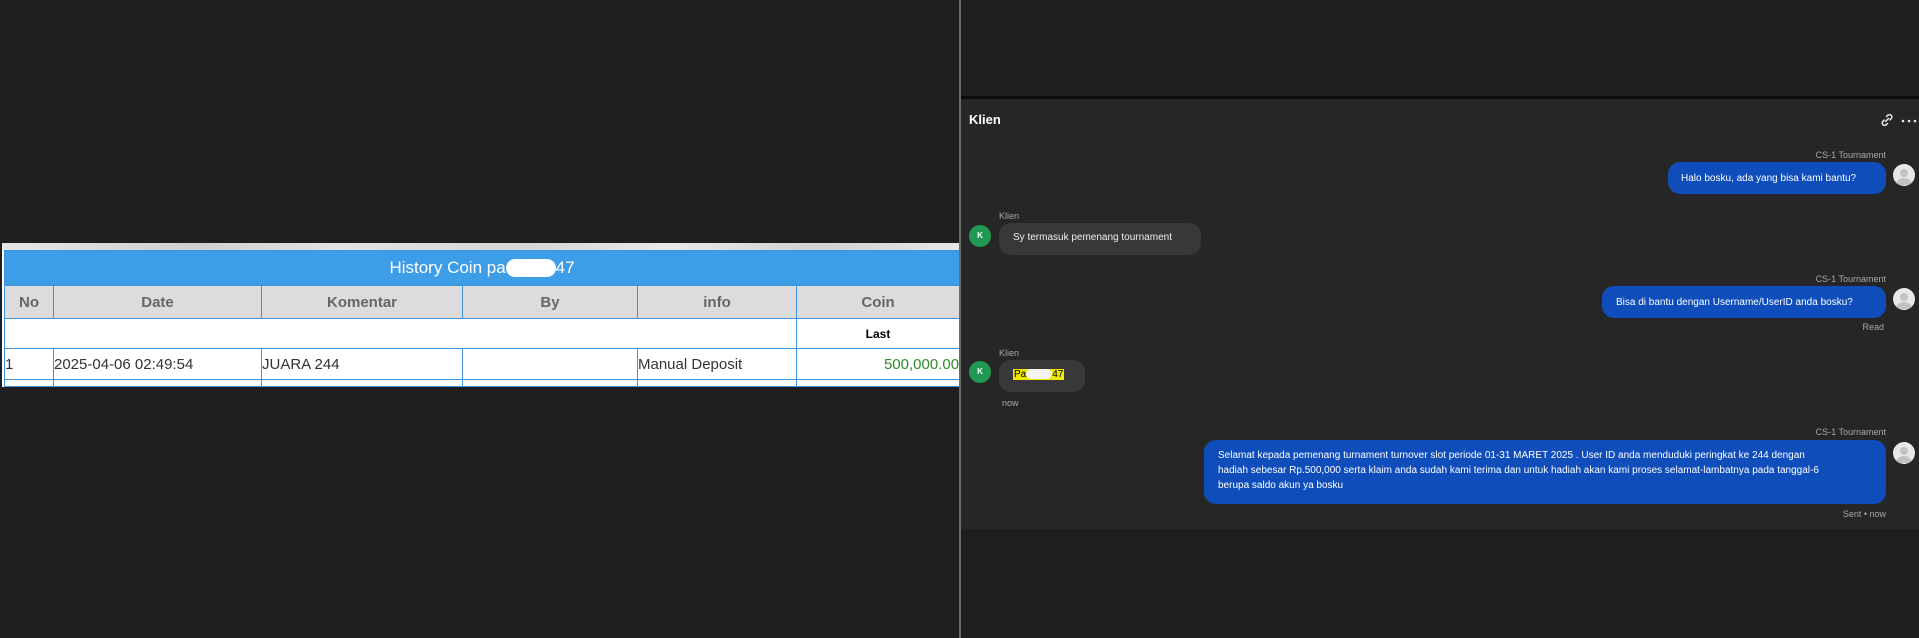 The height and width of the screenshot is (638, 1919). What do you see at coordinates (1887, 120) in the screenshot?
I see `link-icon` at bounding box center [1887, 120].